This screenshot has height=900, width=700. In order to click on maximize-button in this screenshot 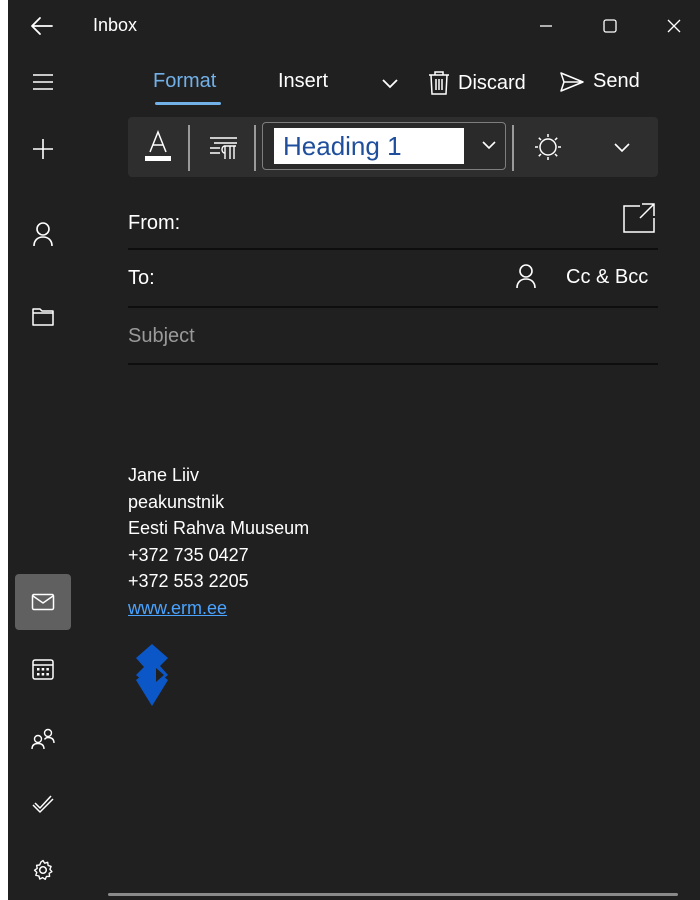, I will do `click(610, 26)`.